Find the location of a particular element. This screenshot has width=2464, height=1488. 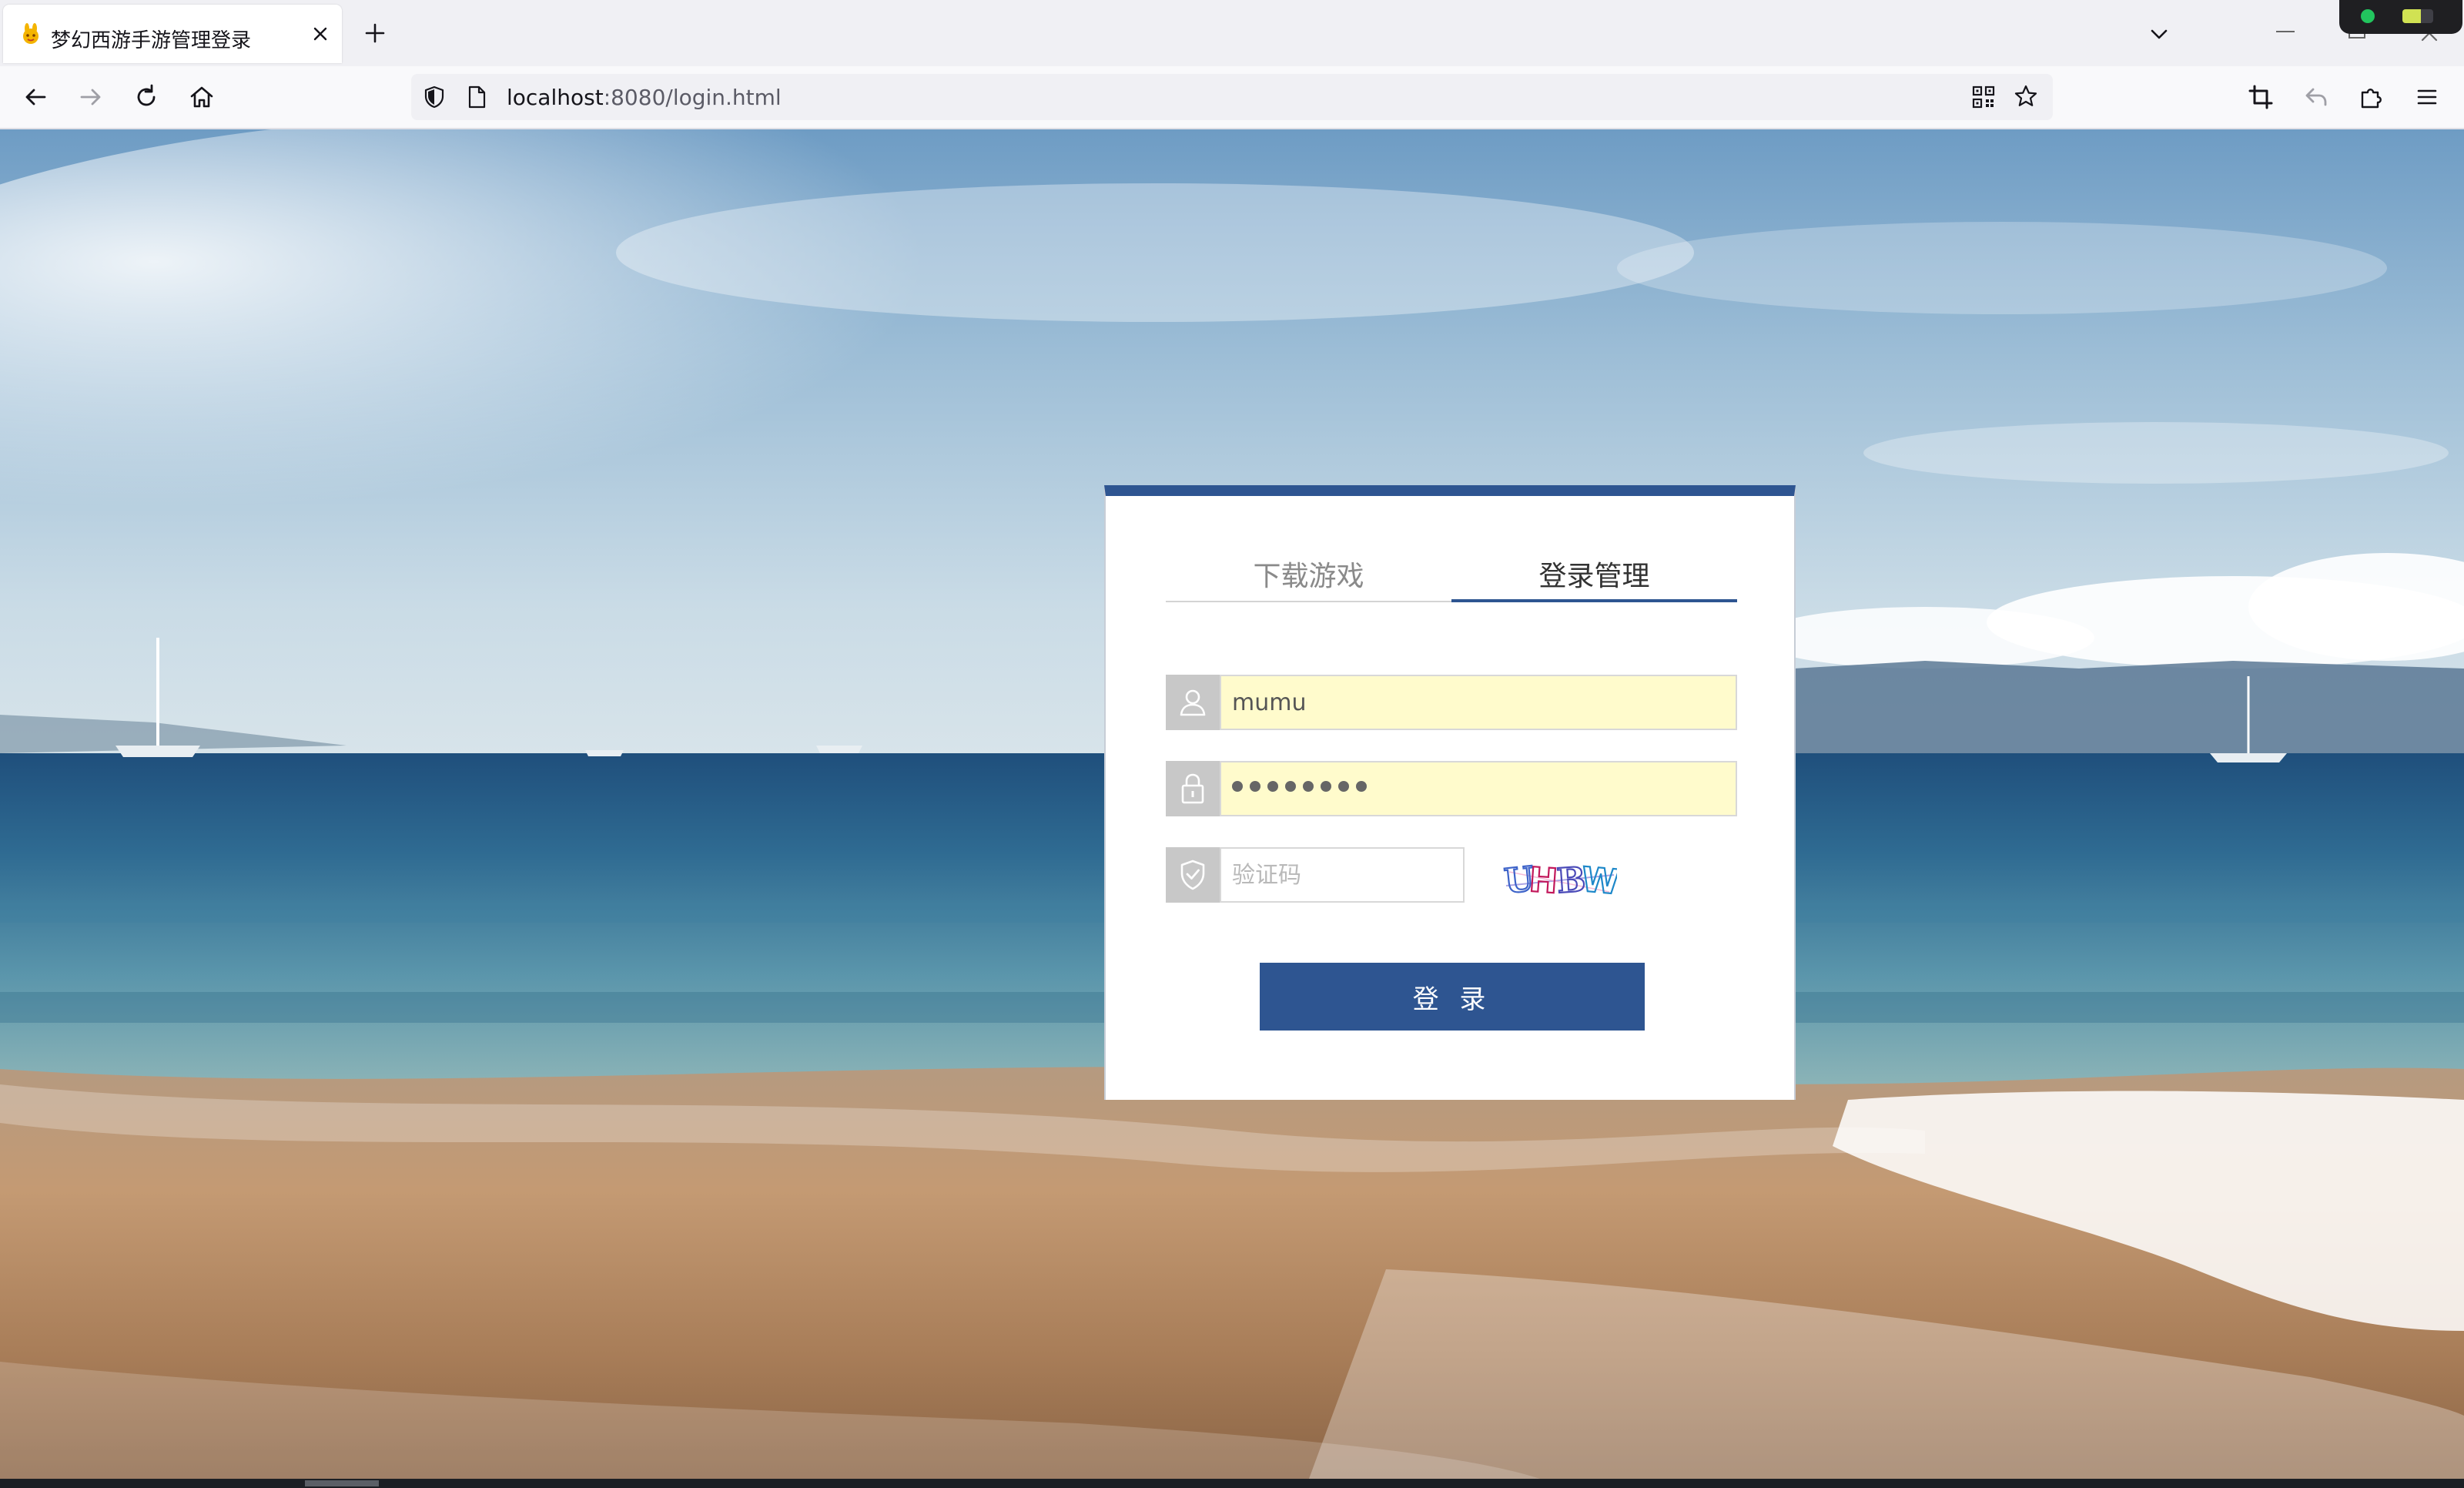

qr-code-icon is located at coordinates (1984, 97).